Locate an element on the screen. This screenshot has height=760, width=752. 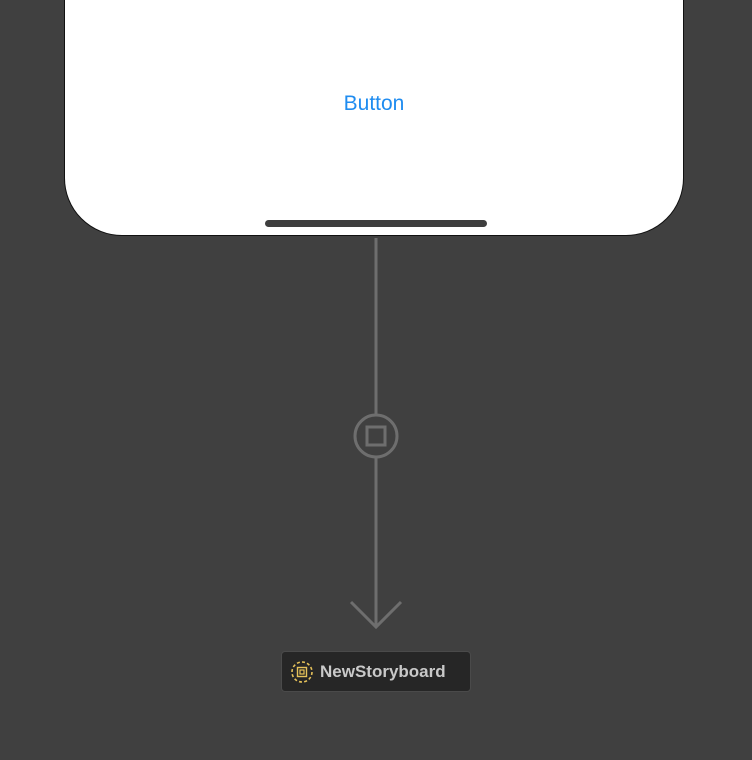
segue-square-icon is located at coordinates (376, 436).